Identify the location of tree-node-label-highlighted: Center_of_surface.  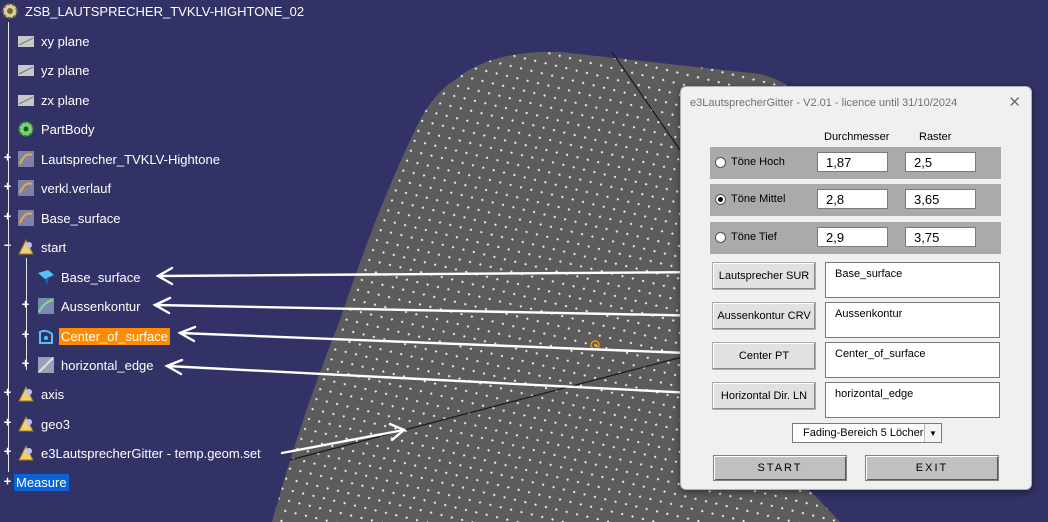
(114, 336).